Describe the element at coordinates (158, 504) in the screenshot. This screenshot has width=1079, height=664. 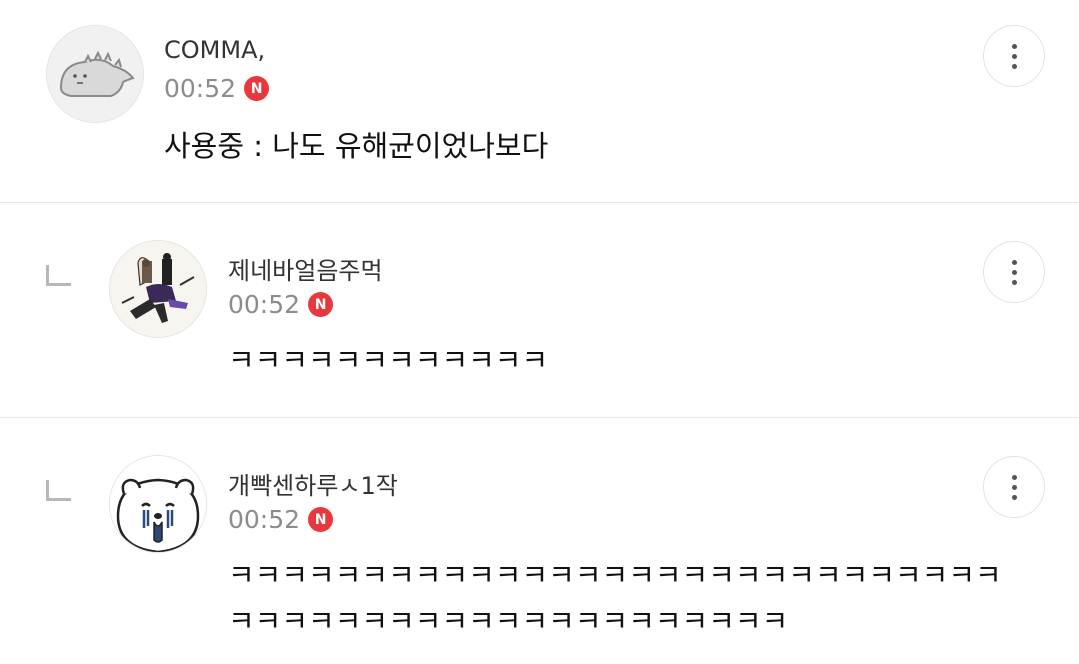
I see `crying-bear-avatar-icon` at that location.